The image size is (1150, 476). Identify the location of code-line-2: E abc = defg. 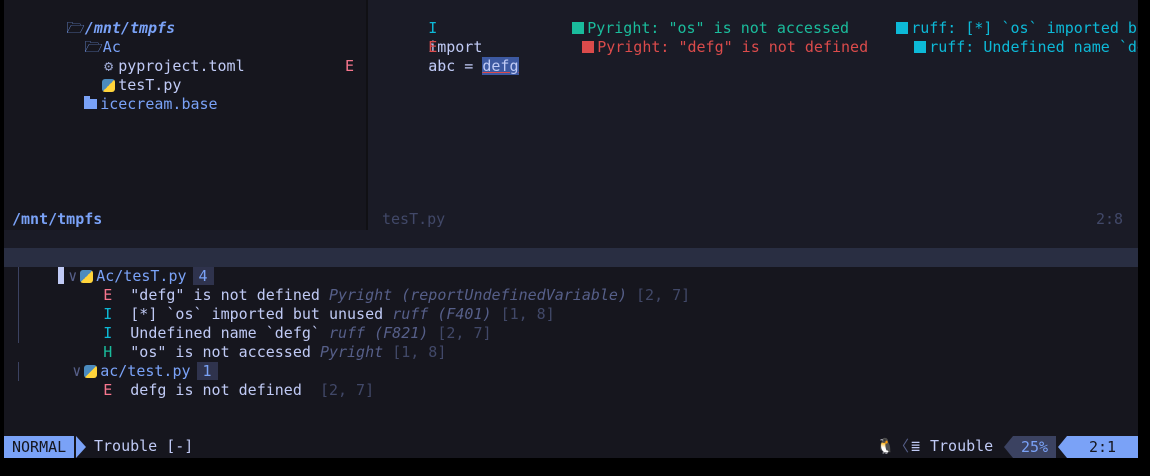
(446, 47).